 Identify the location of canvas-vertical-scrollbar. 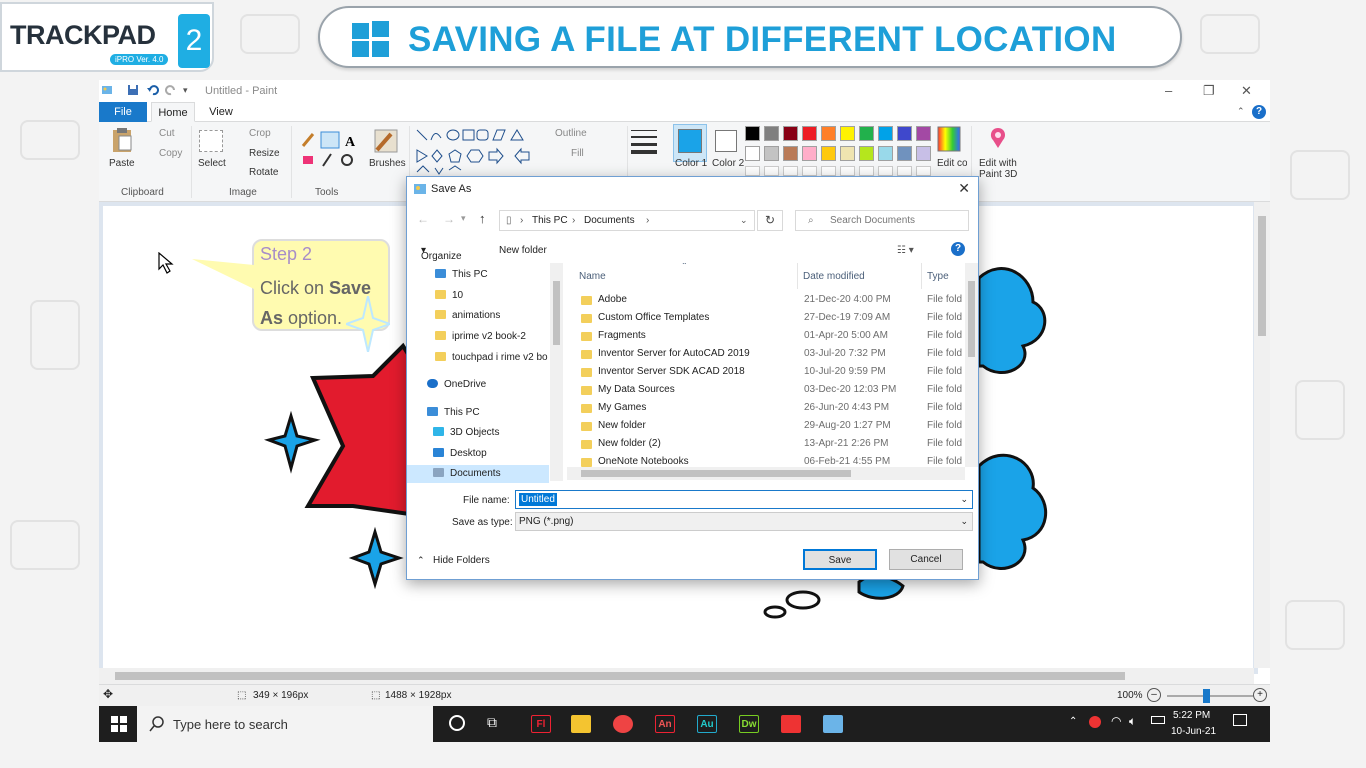
(1262, 435).